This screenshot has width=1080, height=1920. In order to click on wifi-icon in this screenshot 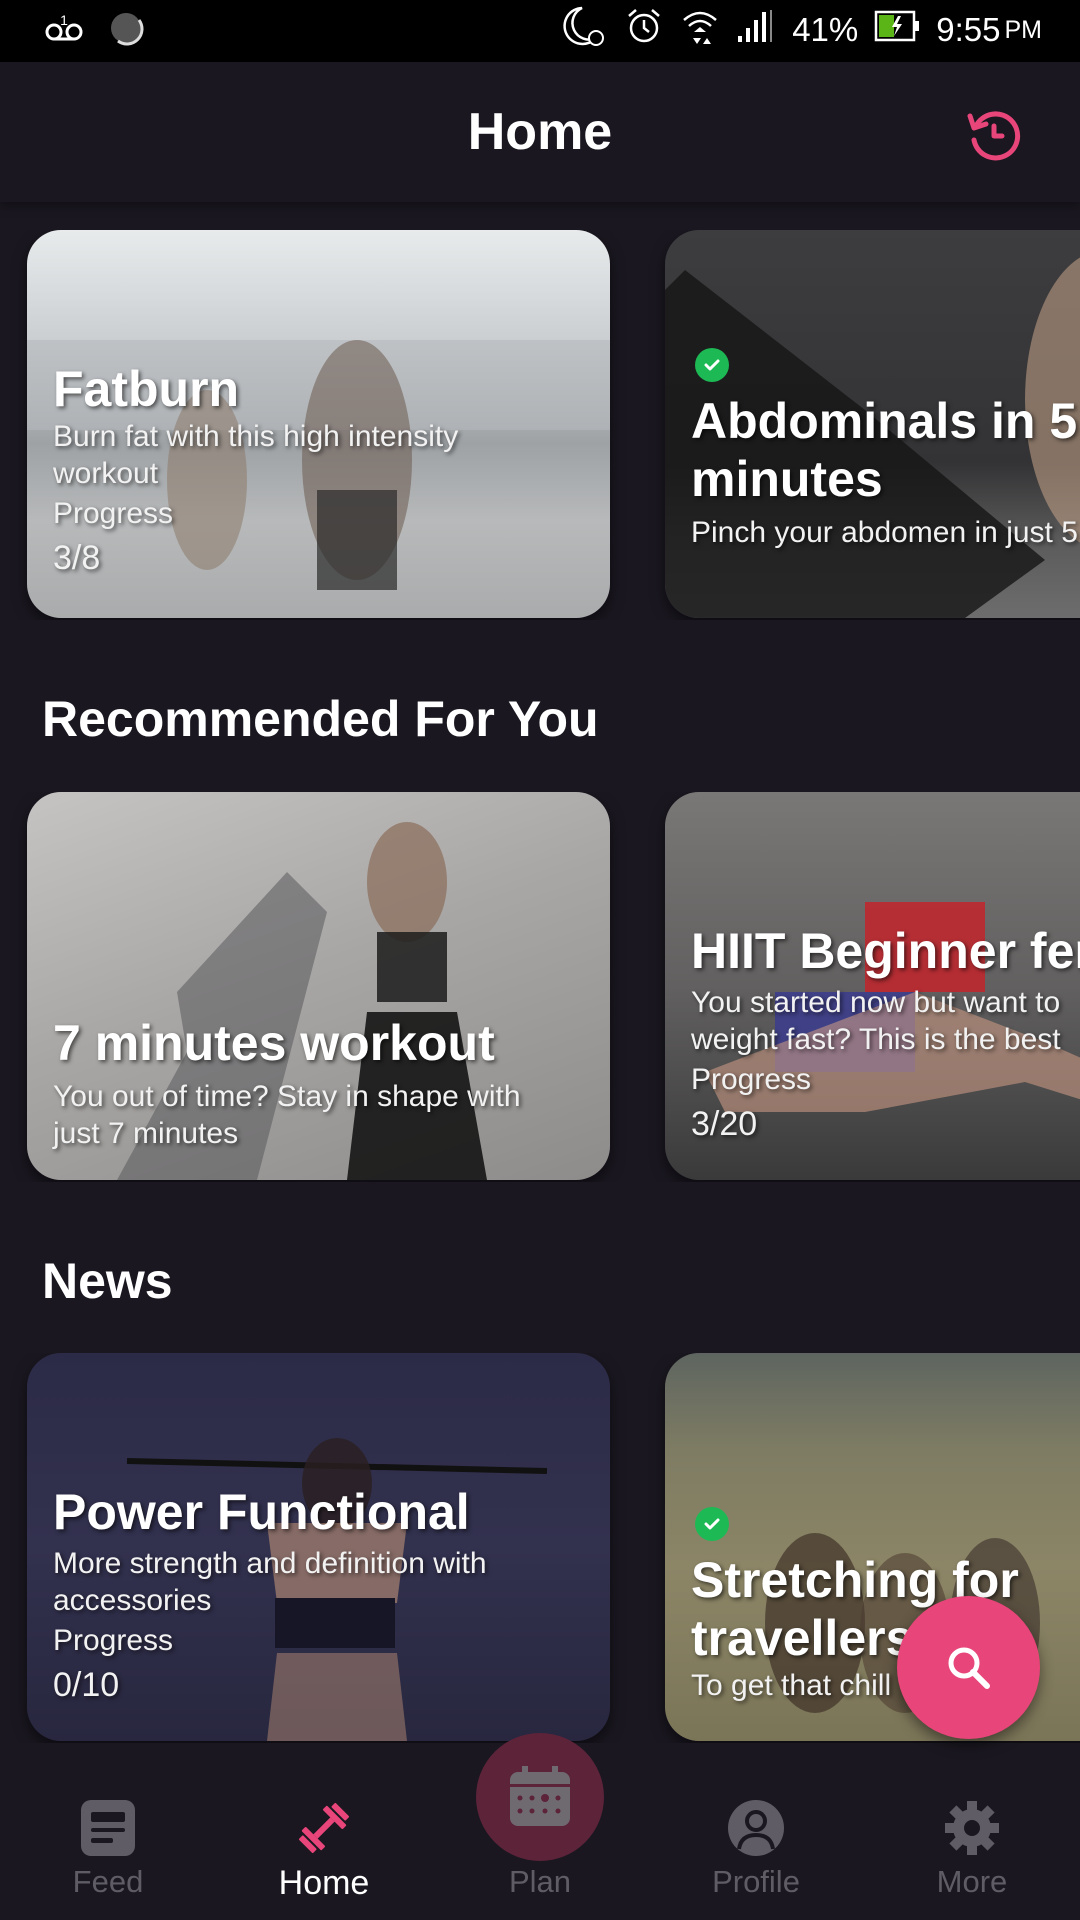, I will do `click(700, 30)`.